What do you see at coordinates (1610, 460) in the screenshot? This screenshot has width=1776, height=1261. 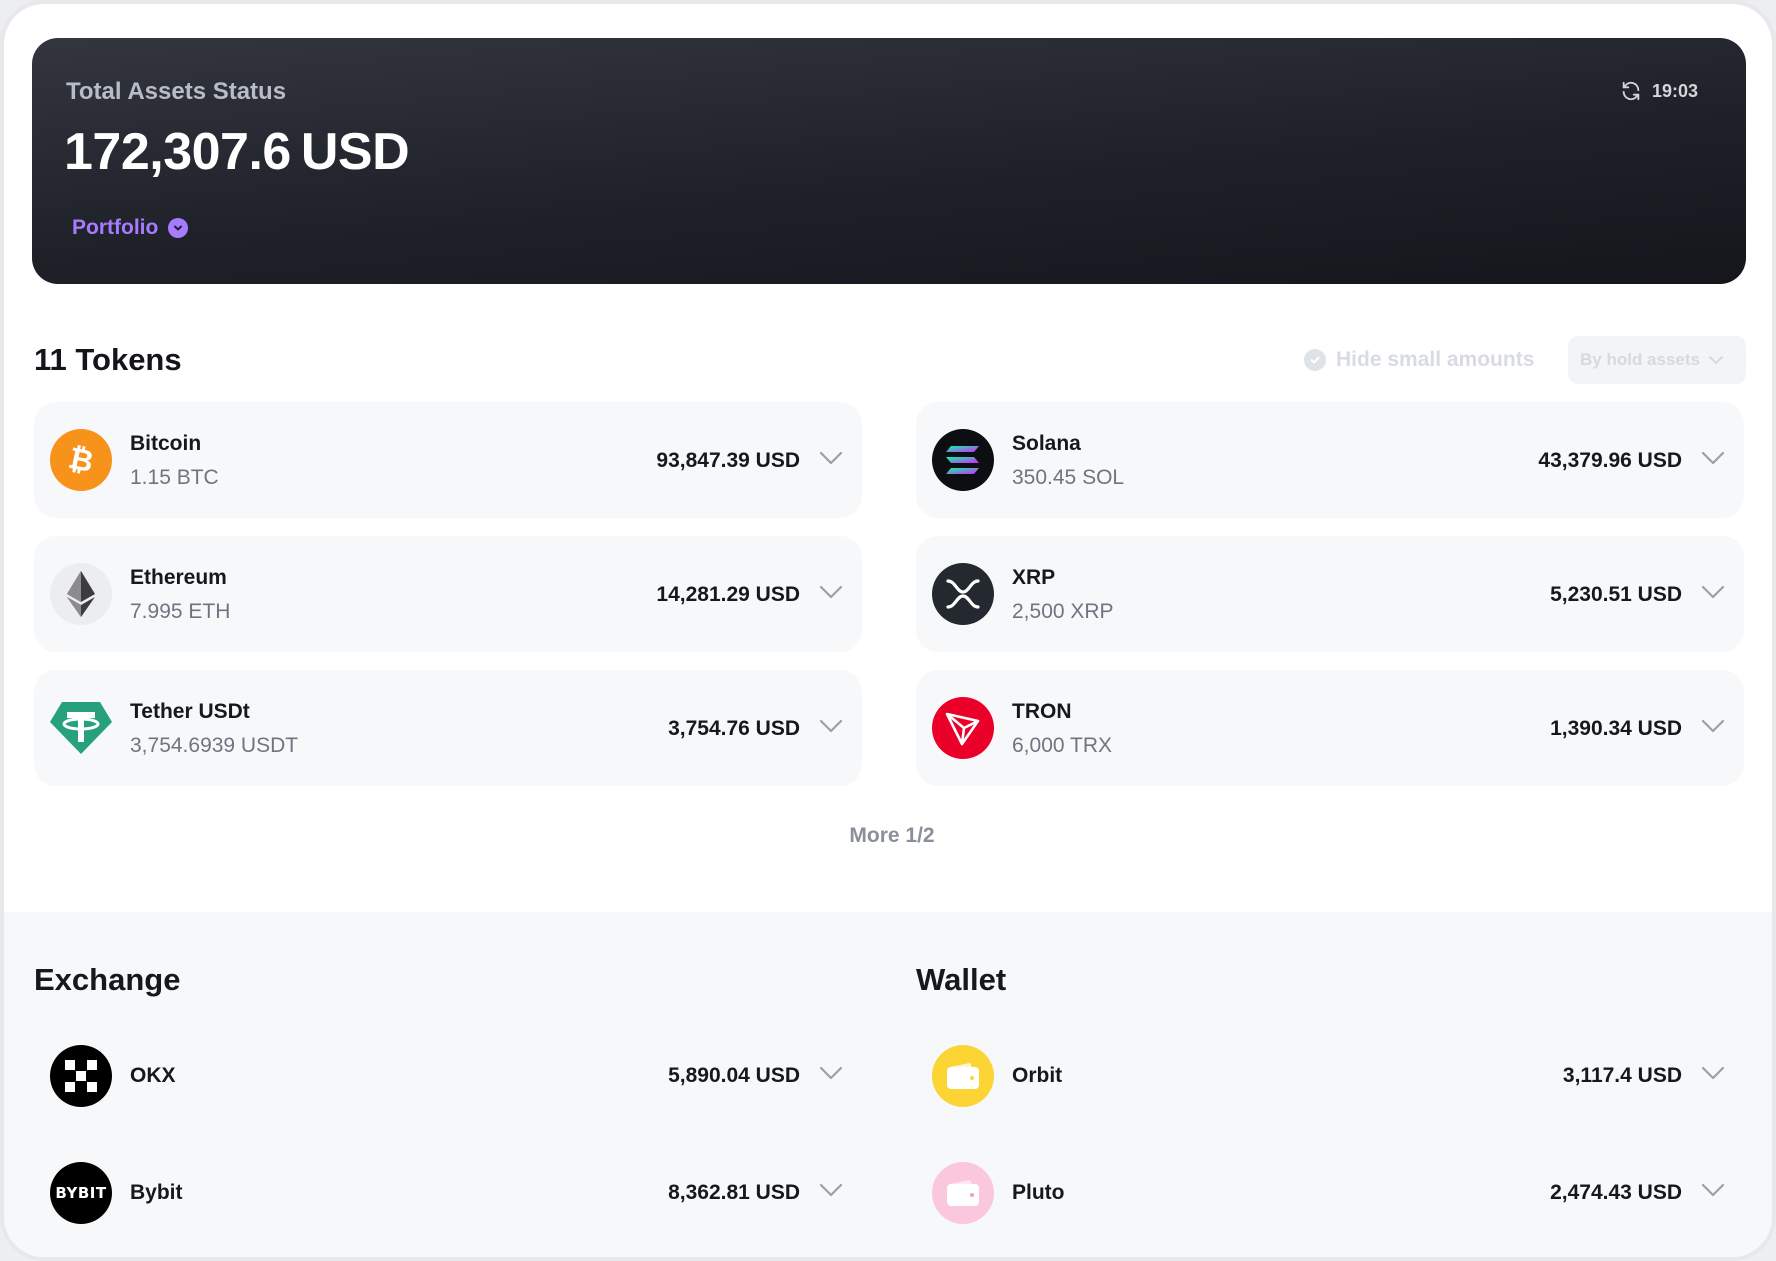 I see `token-value: 43,379.96 USD` at bounding box center [1610, 460].